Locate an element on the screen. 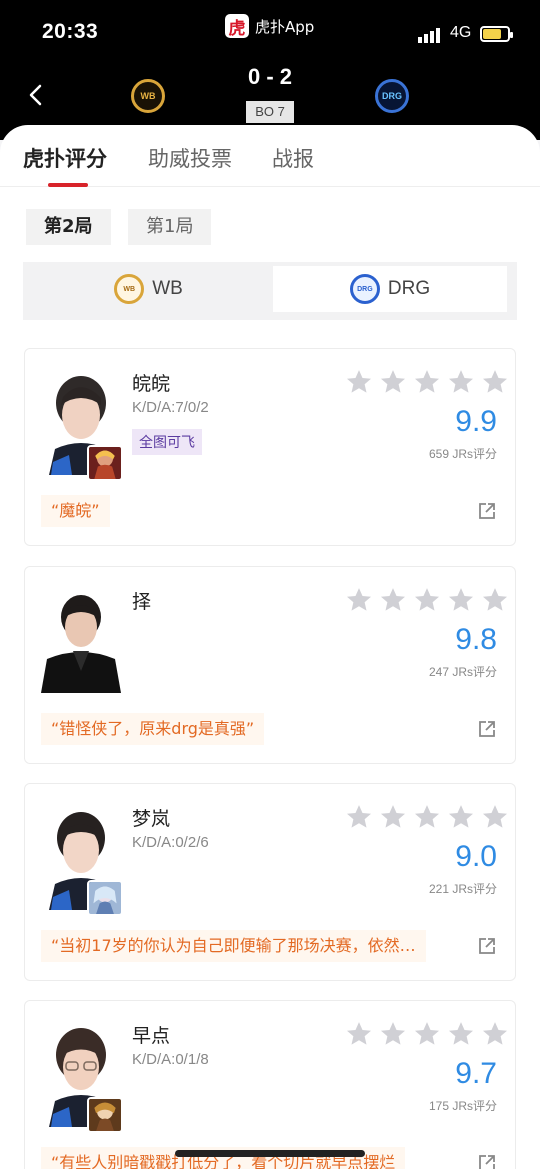 The image size is (540, 1169). tab-hupu-rating: 虎扑评分 is located at coordinates (65, 158).